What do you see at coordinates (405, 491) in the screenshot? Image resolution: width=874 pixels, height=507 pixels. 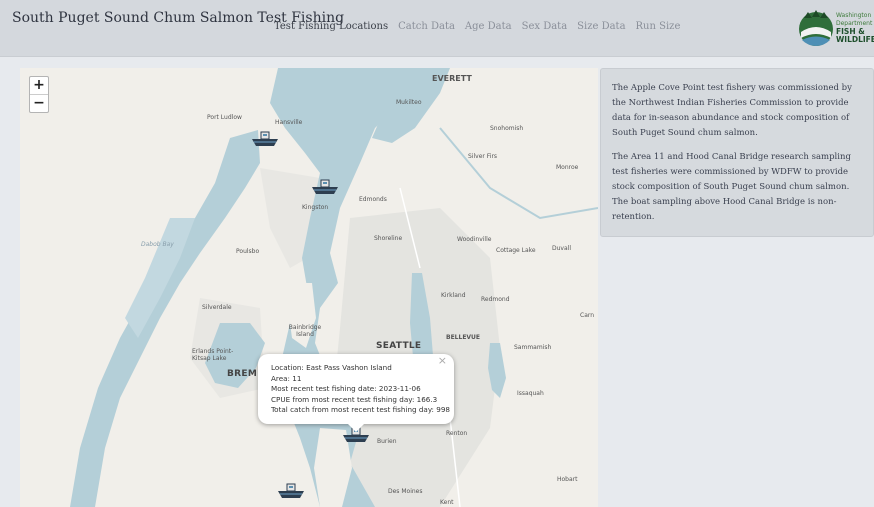 I see `label-des-moines: Des Moines` at bounding box center [405, 491].